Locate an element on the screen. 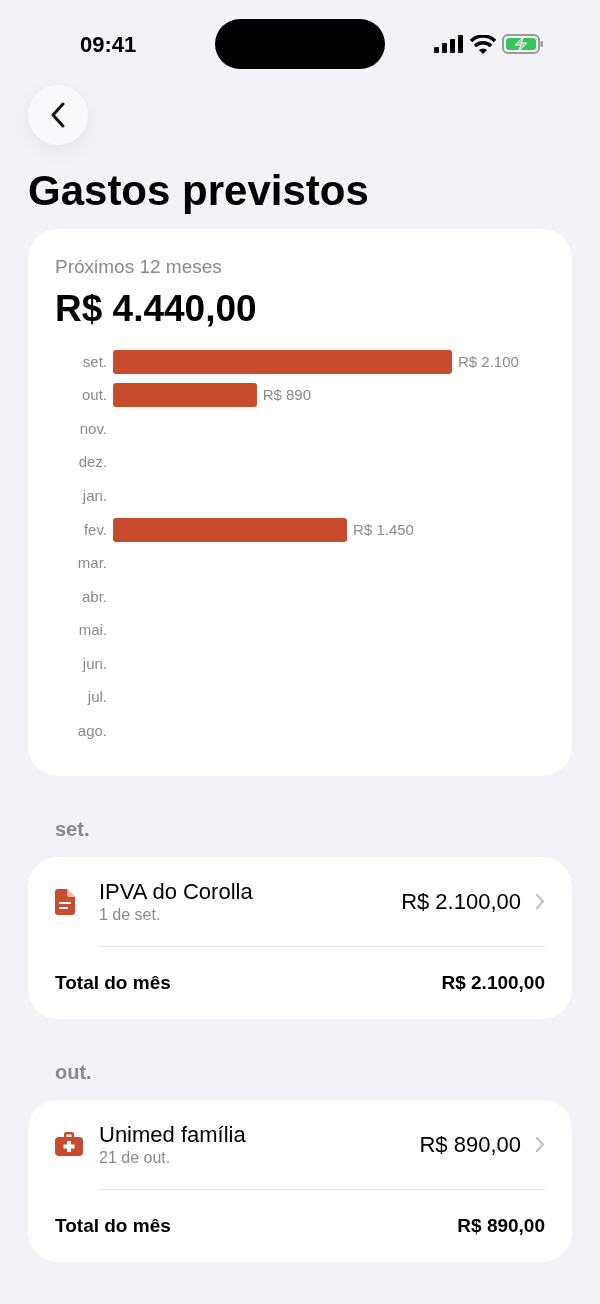 The width and height of the screenshot is (600, 1304). axis-label: ago. is located at coordinates (92, 731).